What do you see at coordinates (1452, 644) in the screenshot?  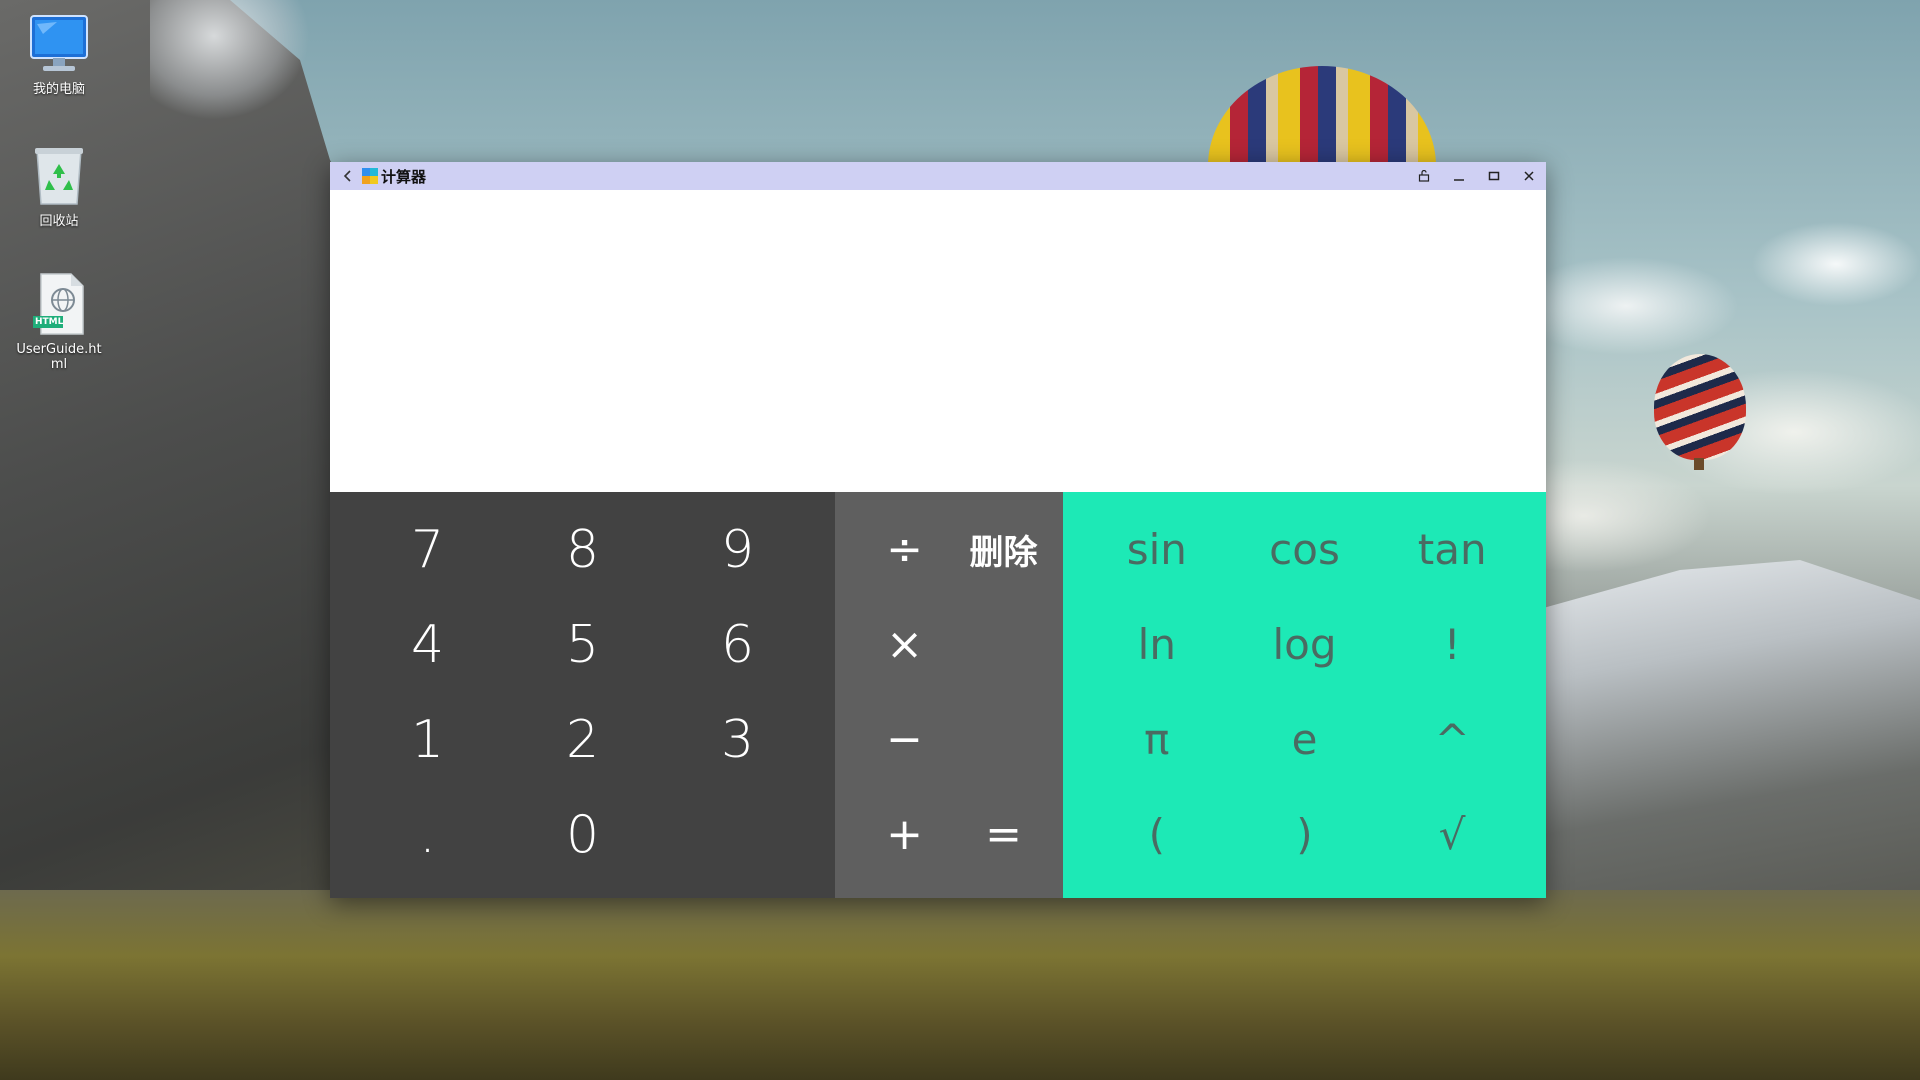 I see `key-factorial: !` at bounding box center [1452, 644].